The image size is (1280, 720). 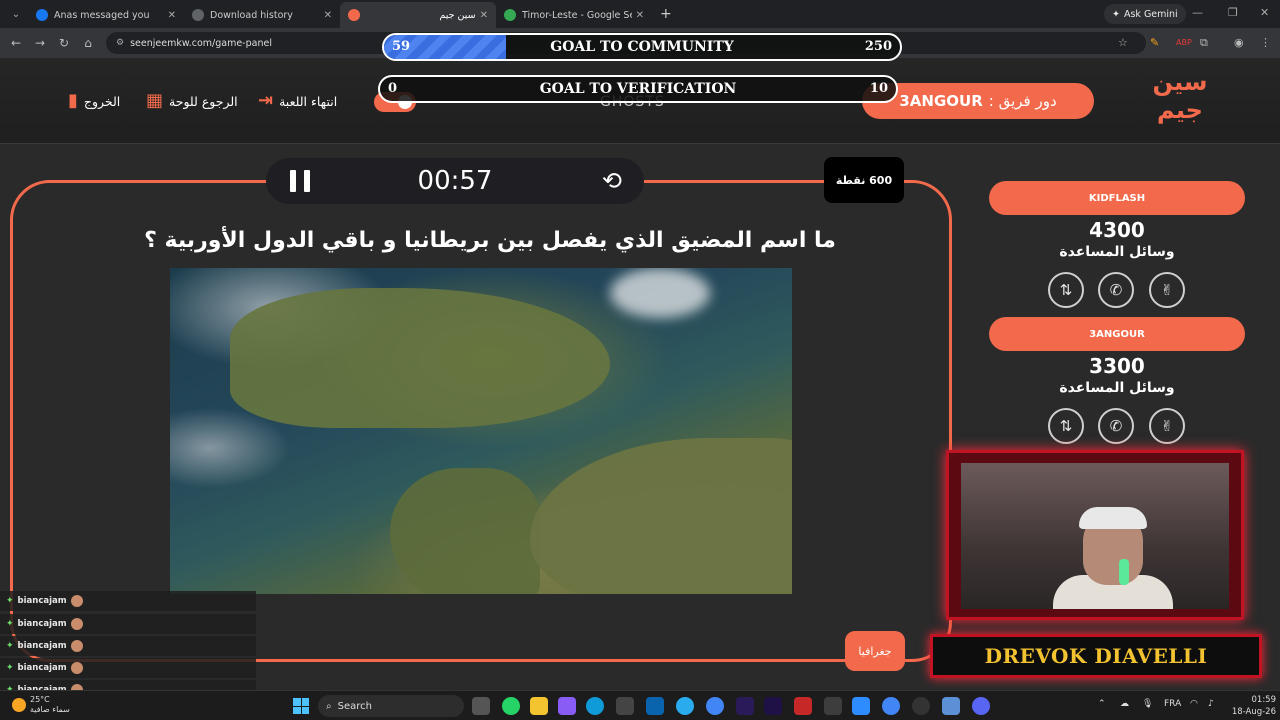 I want to click on store-icon, so click(x=625, y=706).